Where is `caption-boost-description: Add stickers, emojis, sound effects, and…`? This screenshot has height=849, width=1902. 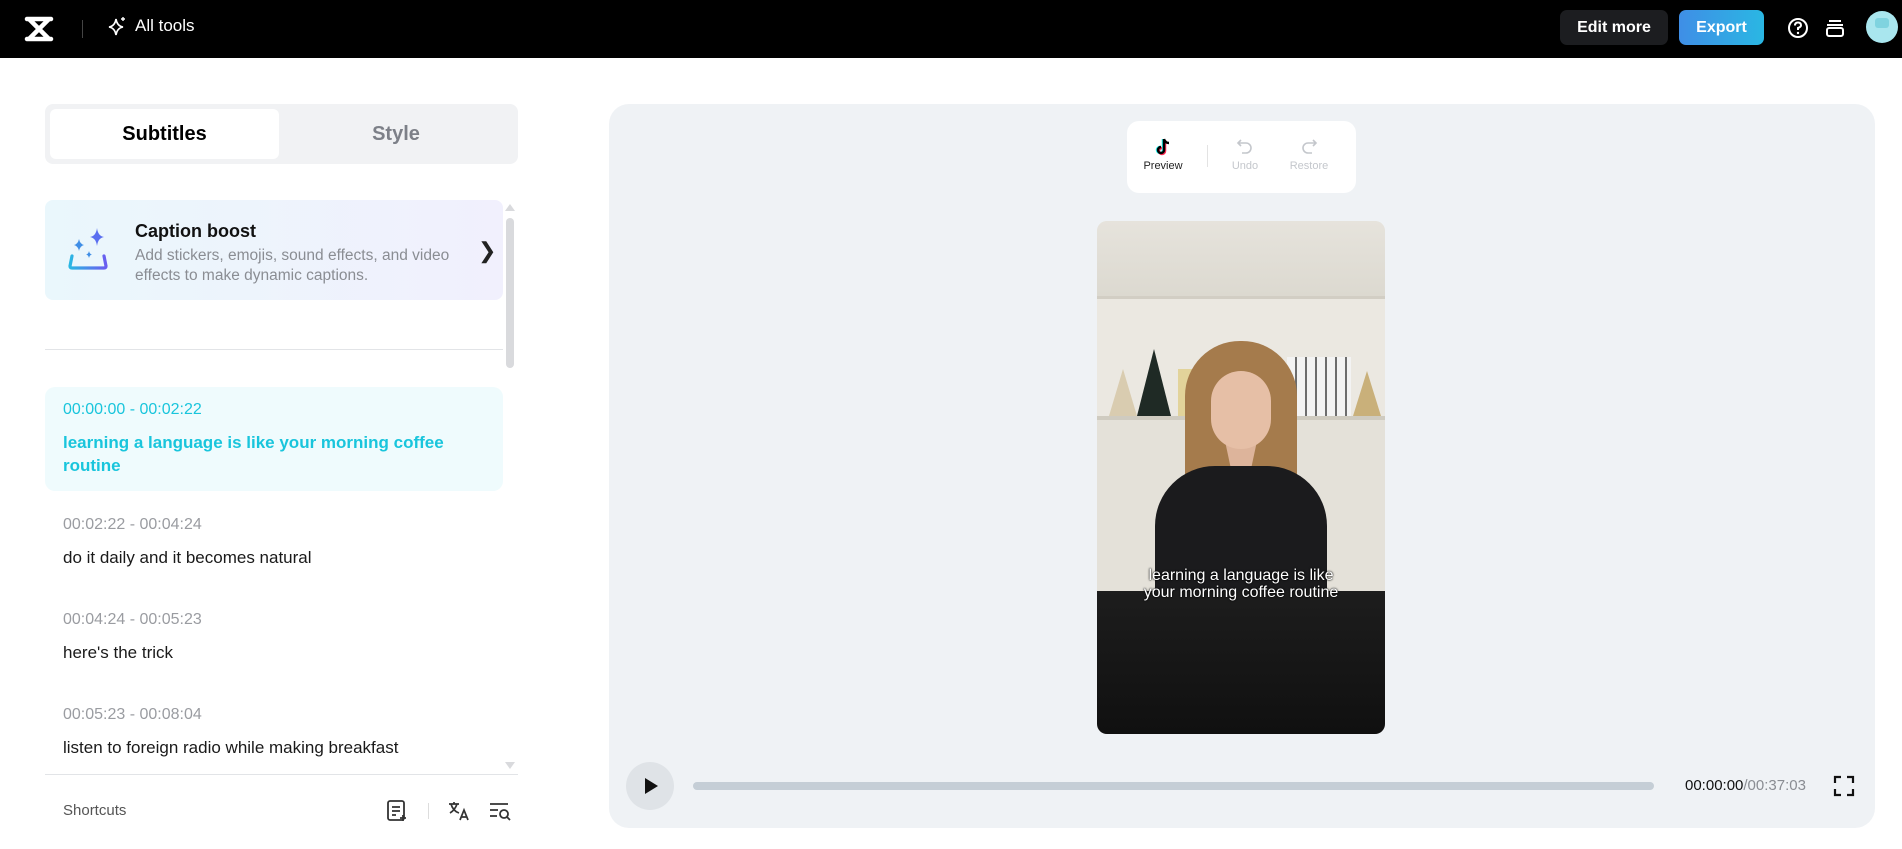
caption-boost-description: Add stickers, emojis, sound effects, and… is located at coordinates (292, 265).